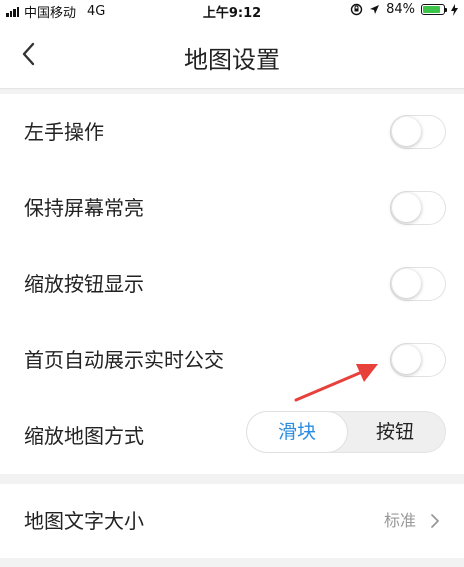 This screenshot has height=567, width=464. I want to click on setting-row-zoom-buttons: 缩放按钮显示, so click(232, 284).